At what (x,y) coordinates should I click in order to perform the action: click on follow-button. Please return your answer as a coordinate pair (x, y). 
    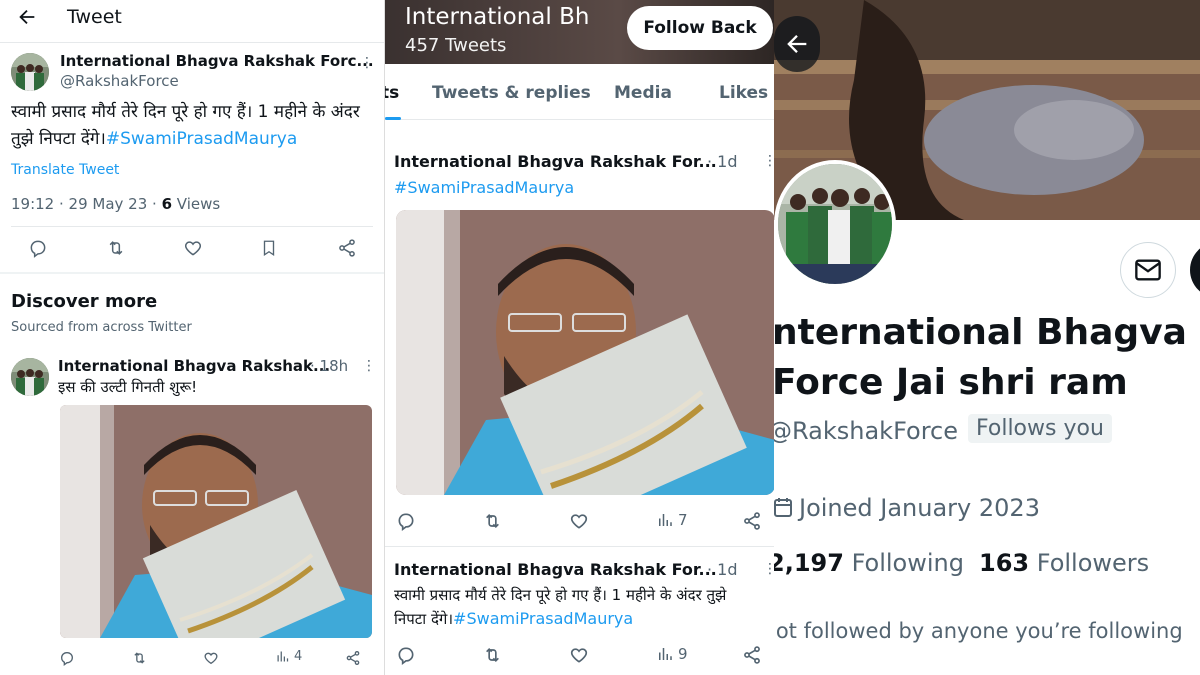
    Looking at the image, I should click on (1195, 270).